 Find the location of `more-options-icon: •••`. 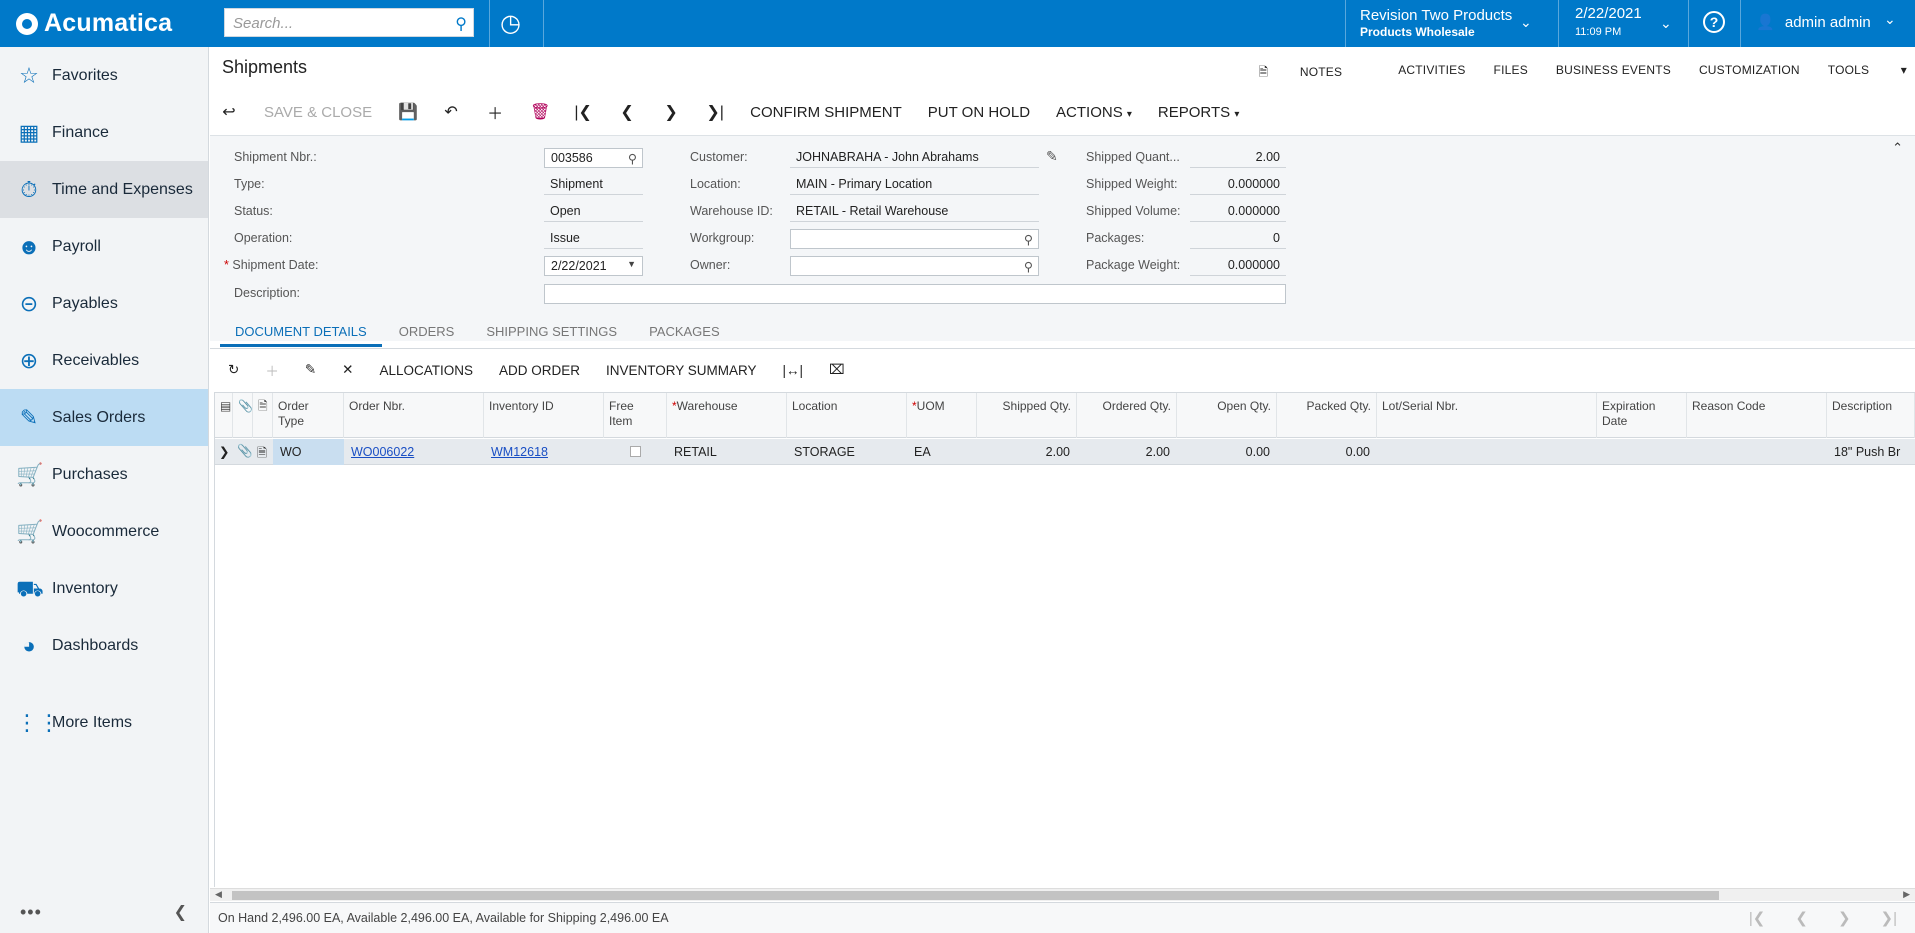

more-options-icon: ••• is located at coordinates (31, 912).